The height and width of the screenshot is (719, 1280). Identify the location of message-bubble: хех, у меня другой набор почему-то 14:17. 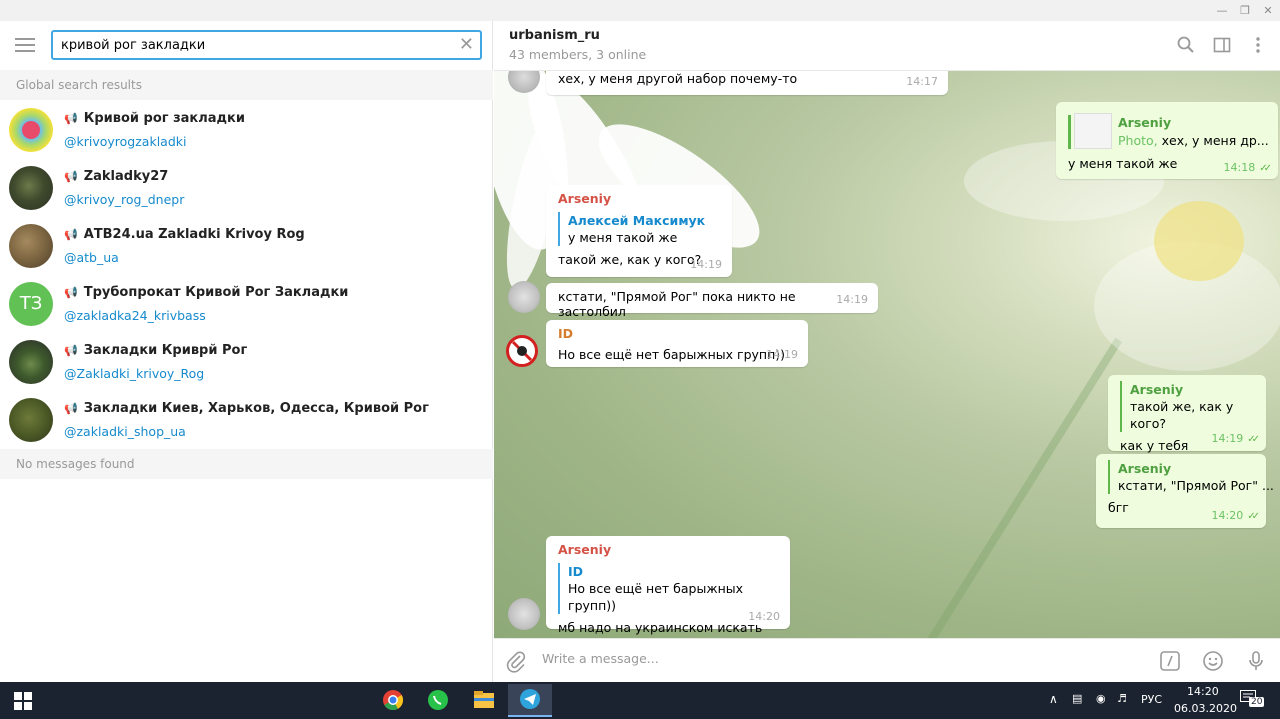
(747, 83).